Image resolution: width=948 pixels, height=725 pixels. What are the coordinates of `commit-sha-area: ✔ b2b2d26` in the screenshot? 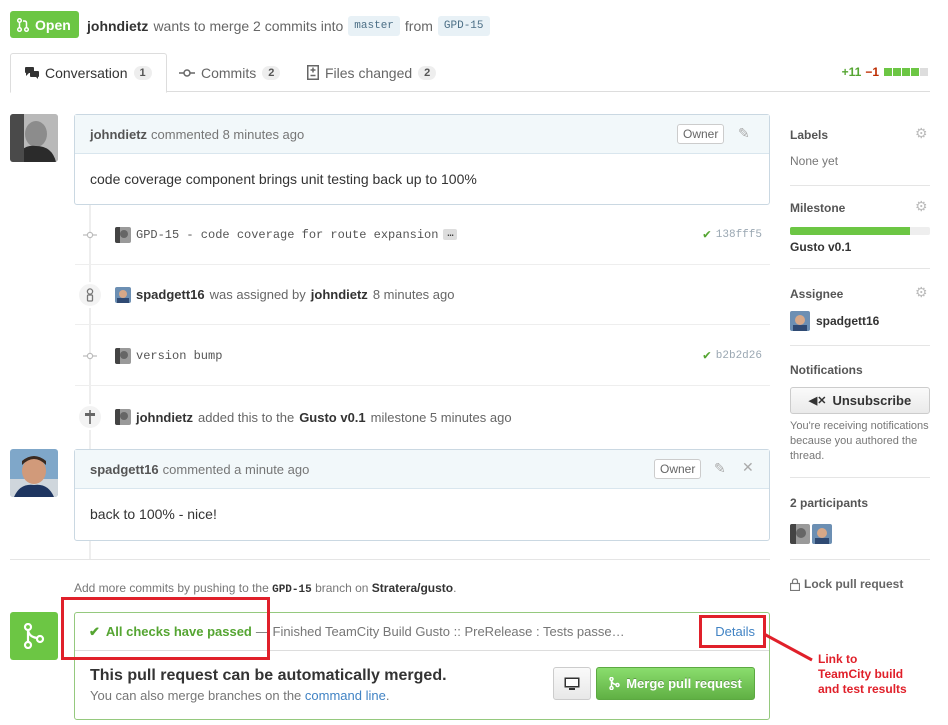 It's located at (732, 355).